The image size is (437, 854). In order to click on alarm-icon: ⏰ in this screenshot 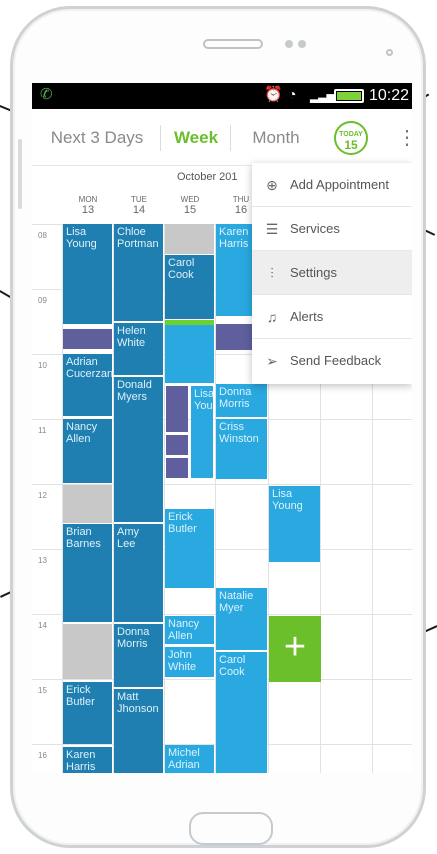, I will do `click(273, 94)`.